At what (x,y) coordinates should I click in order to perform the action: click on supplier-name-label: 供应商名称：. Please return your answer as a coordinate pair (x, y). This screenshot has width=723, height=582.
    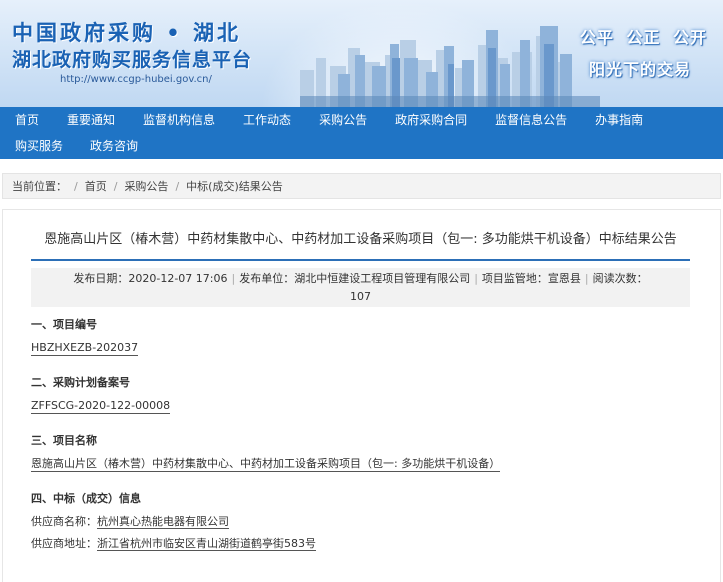
    Looking at the image, I should click on (64, 521).